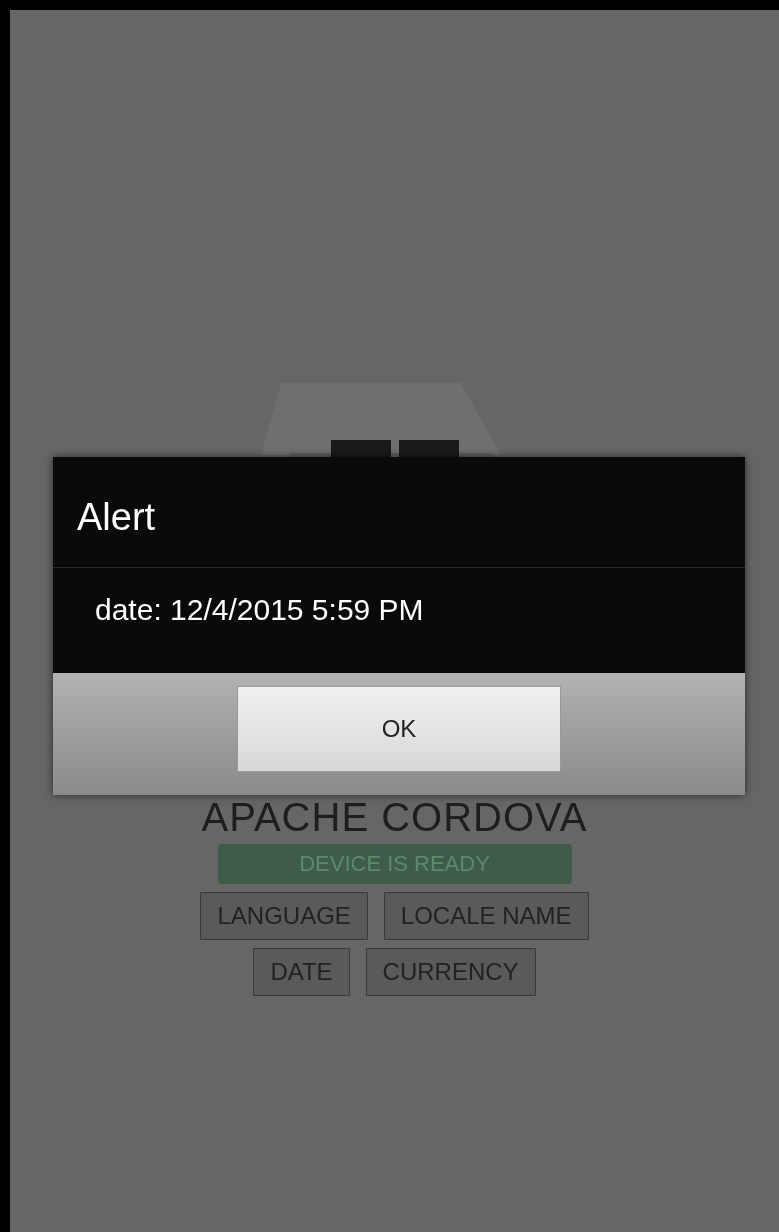 This screenshot has width=779, height=1232. What do you see at coordinates (394, 817) in the screenshot?
I see `app-title: APACHE CORDOVA` at bounding box center [394, 817].